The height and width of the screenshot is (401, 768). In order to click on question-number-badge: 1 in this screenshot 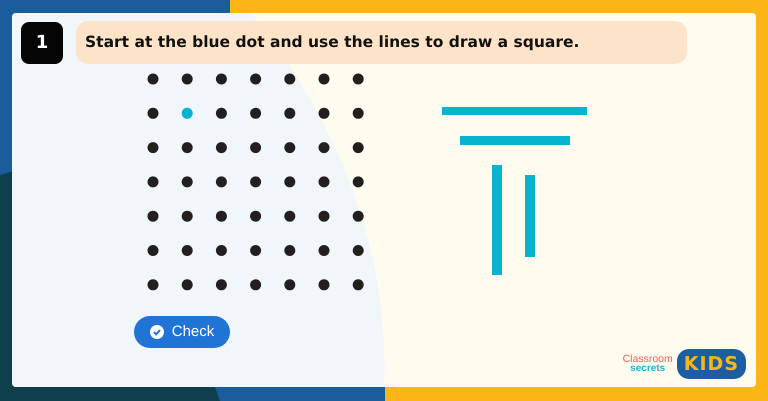, I will do `click(42, 43)`.